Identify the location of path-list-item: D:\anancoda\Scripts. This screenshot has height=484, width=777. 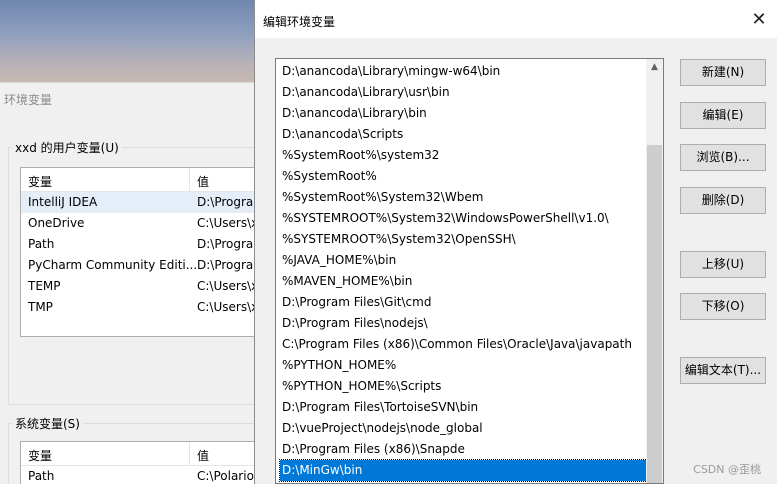
(463, 134).